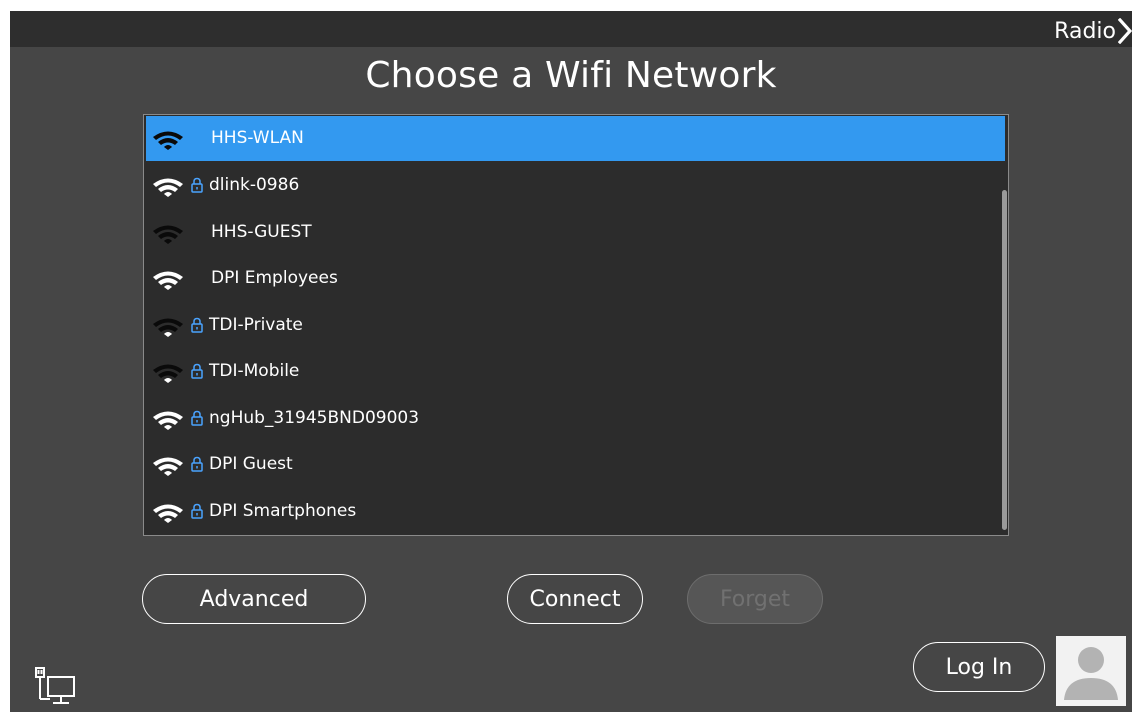  I want to click on network-name: HHS-GUEST, so click(261, 232).